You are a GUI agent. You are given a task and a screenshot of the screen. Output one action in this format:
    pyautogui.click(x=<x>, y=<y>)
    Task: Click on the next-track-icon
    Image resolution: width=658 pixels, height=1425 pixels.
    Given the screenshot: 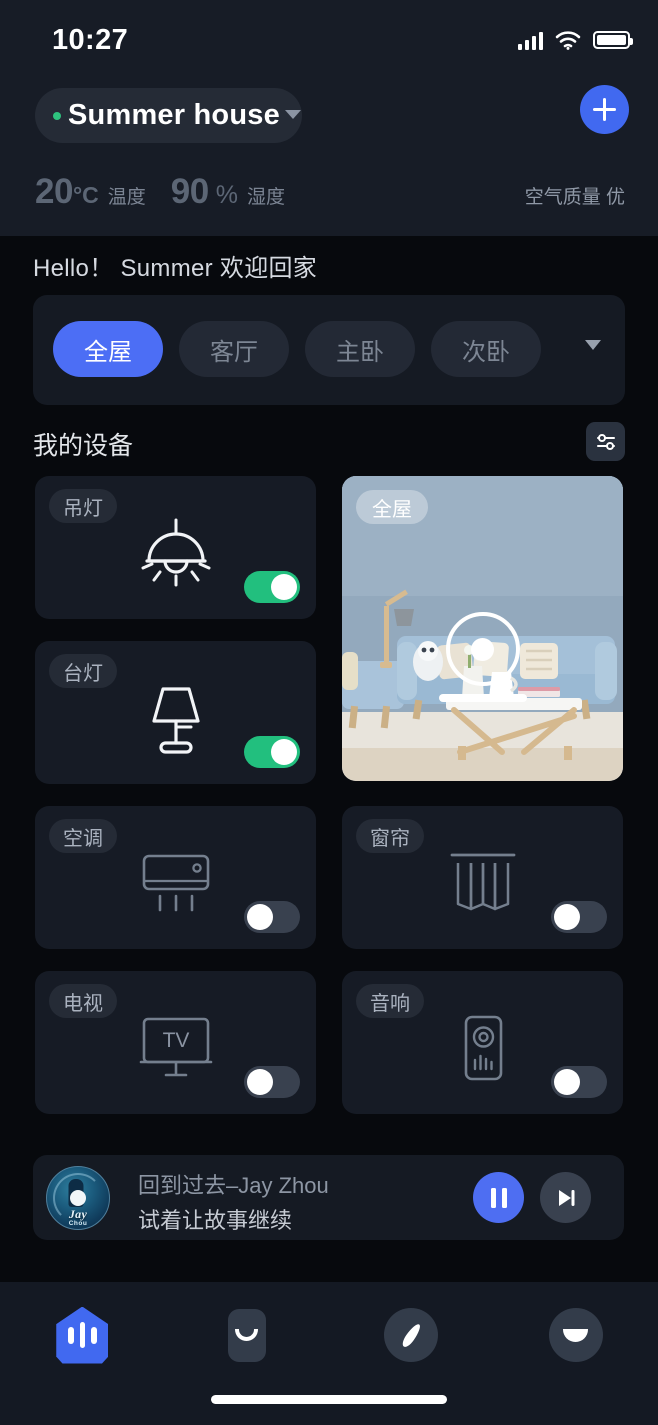 What is the action you would take?
    pyautogui.click(x=565, y=1197)
    